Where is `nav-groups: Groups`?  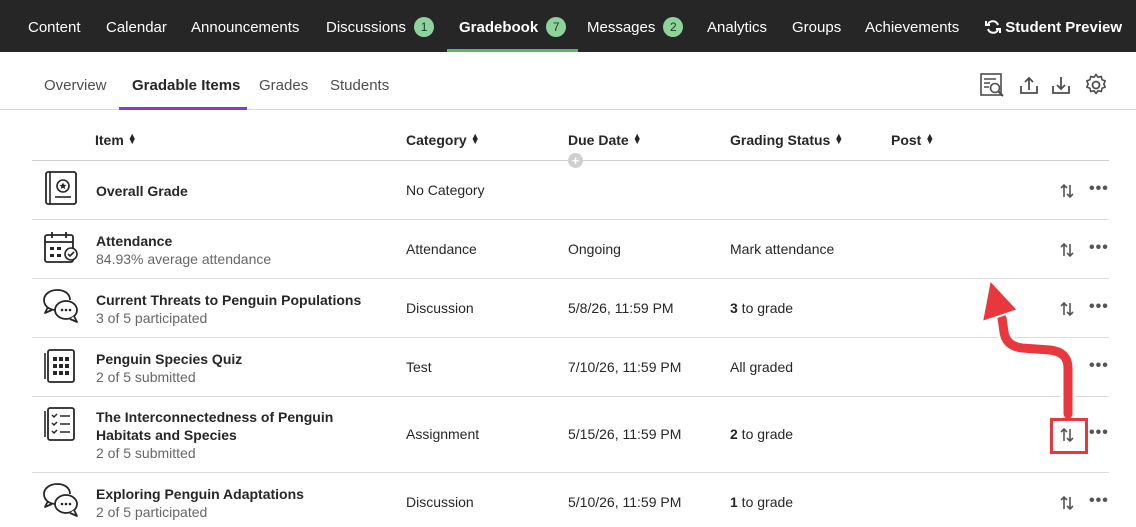 nav-groups: Groups is located at coordinates (816, 26).